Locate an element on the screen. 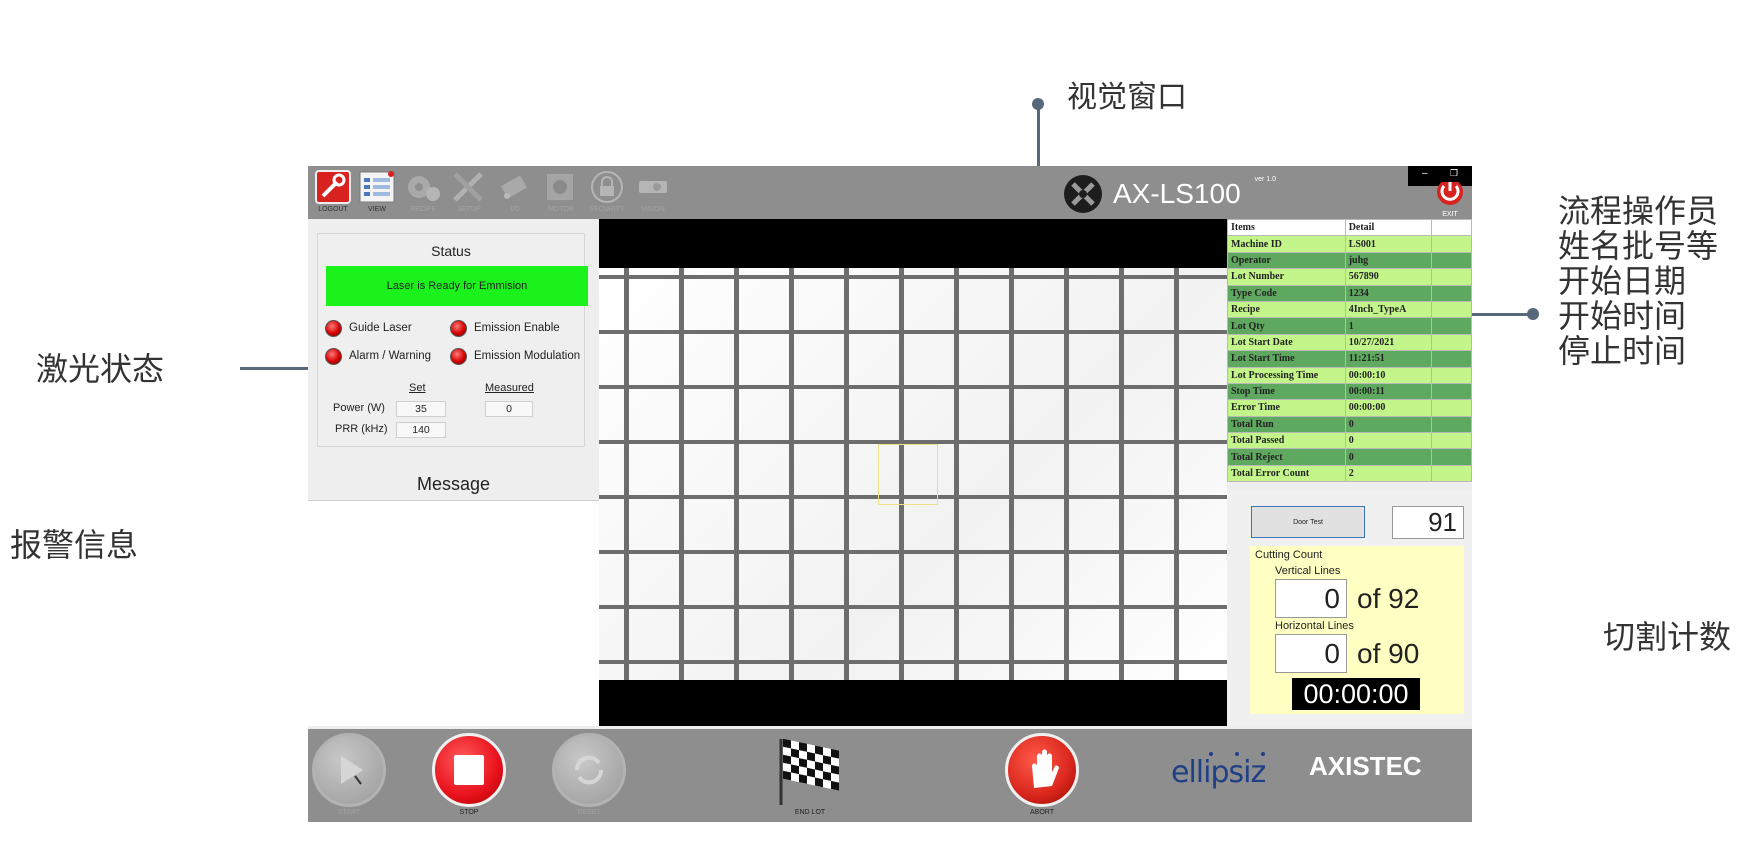 This screenshot has width=1761, height=863. table-row: Type Code 1234 is located at coordinates (1349, 293).